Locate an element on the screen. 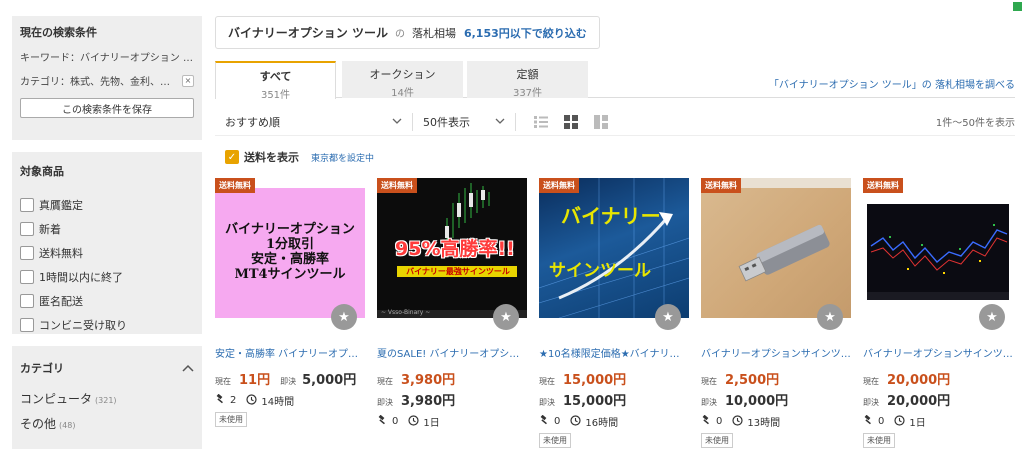  market-price-lookup-link: 「バイナリーオプション ツール」の 落札相場を調べる is located at coordinates (892, 83).